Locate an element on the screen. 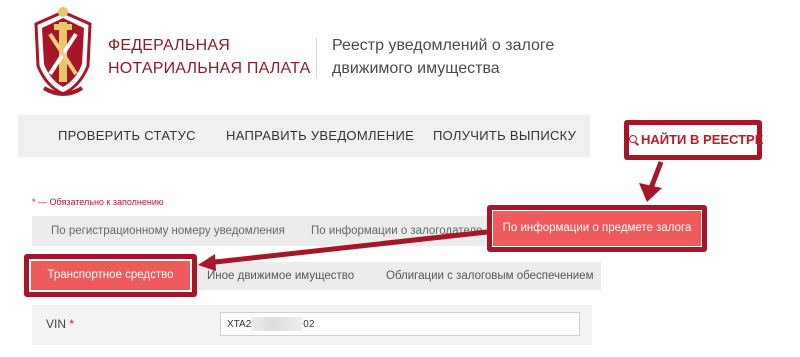 The image size is (800, 357). required-note: * — Обязательно к заполнению is located at coordinates (98, 202).